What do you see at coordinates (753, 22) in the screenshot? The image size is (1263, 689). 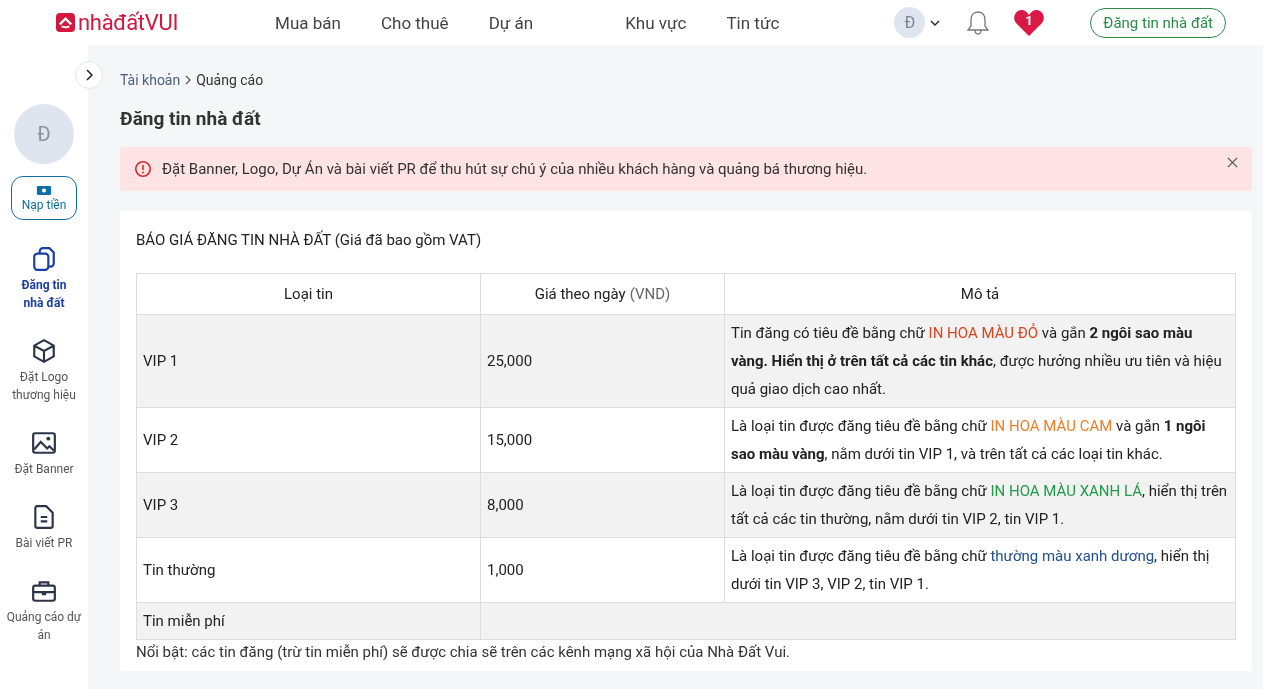 I see `nav-link: Tin tức` at bounding box center [753, 22].